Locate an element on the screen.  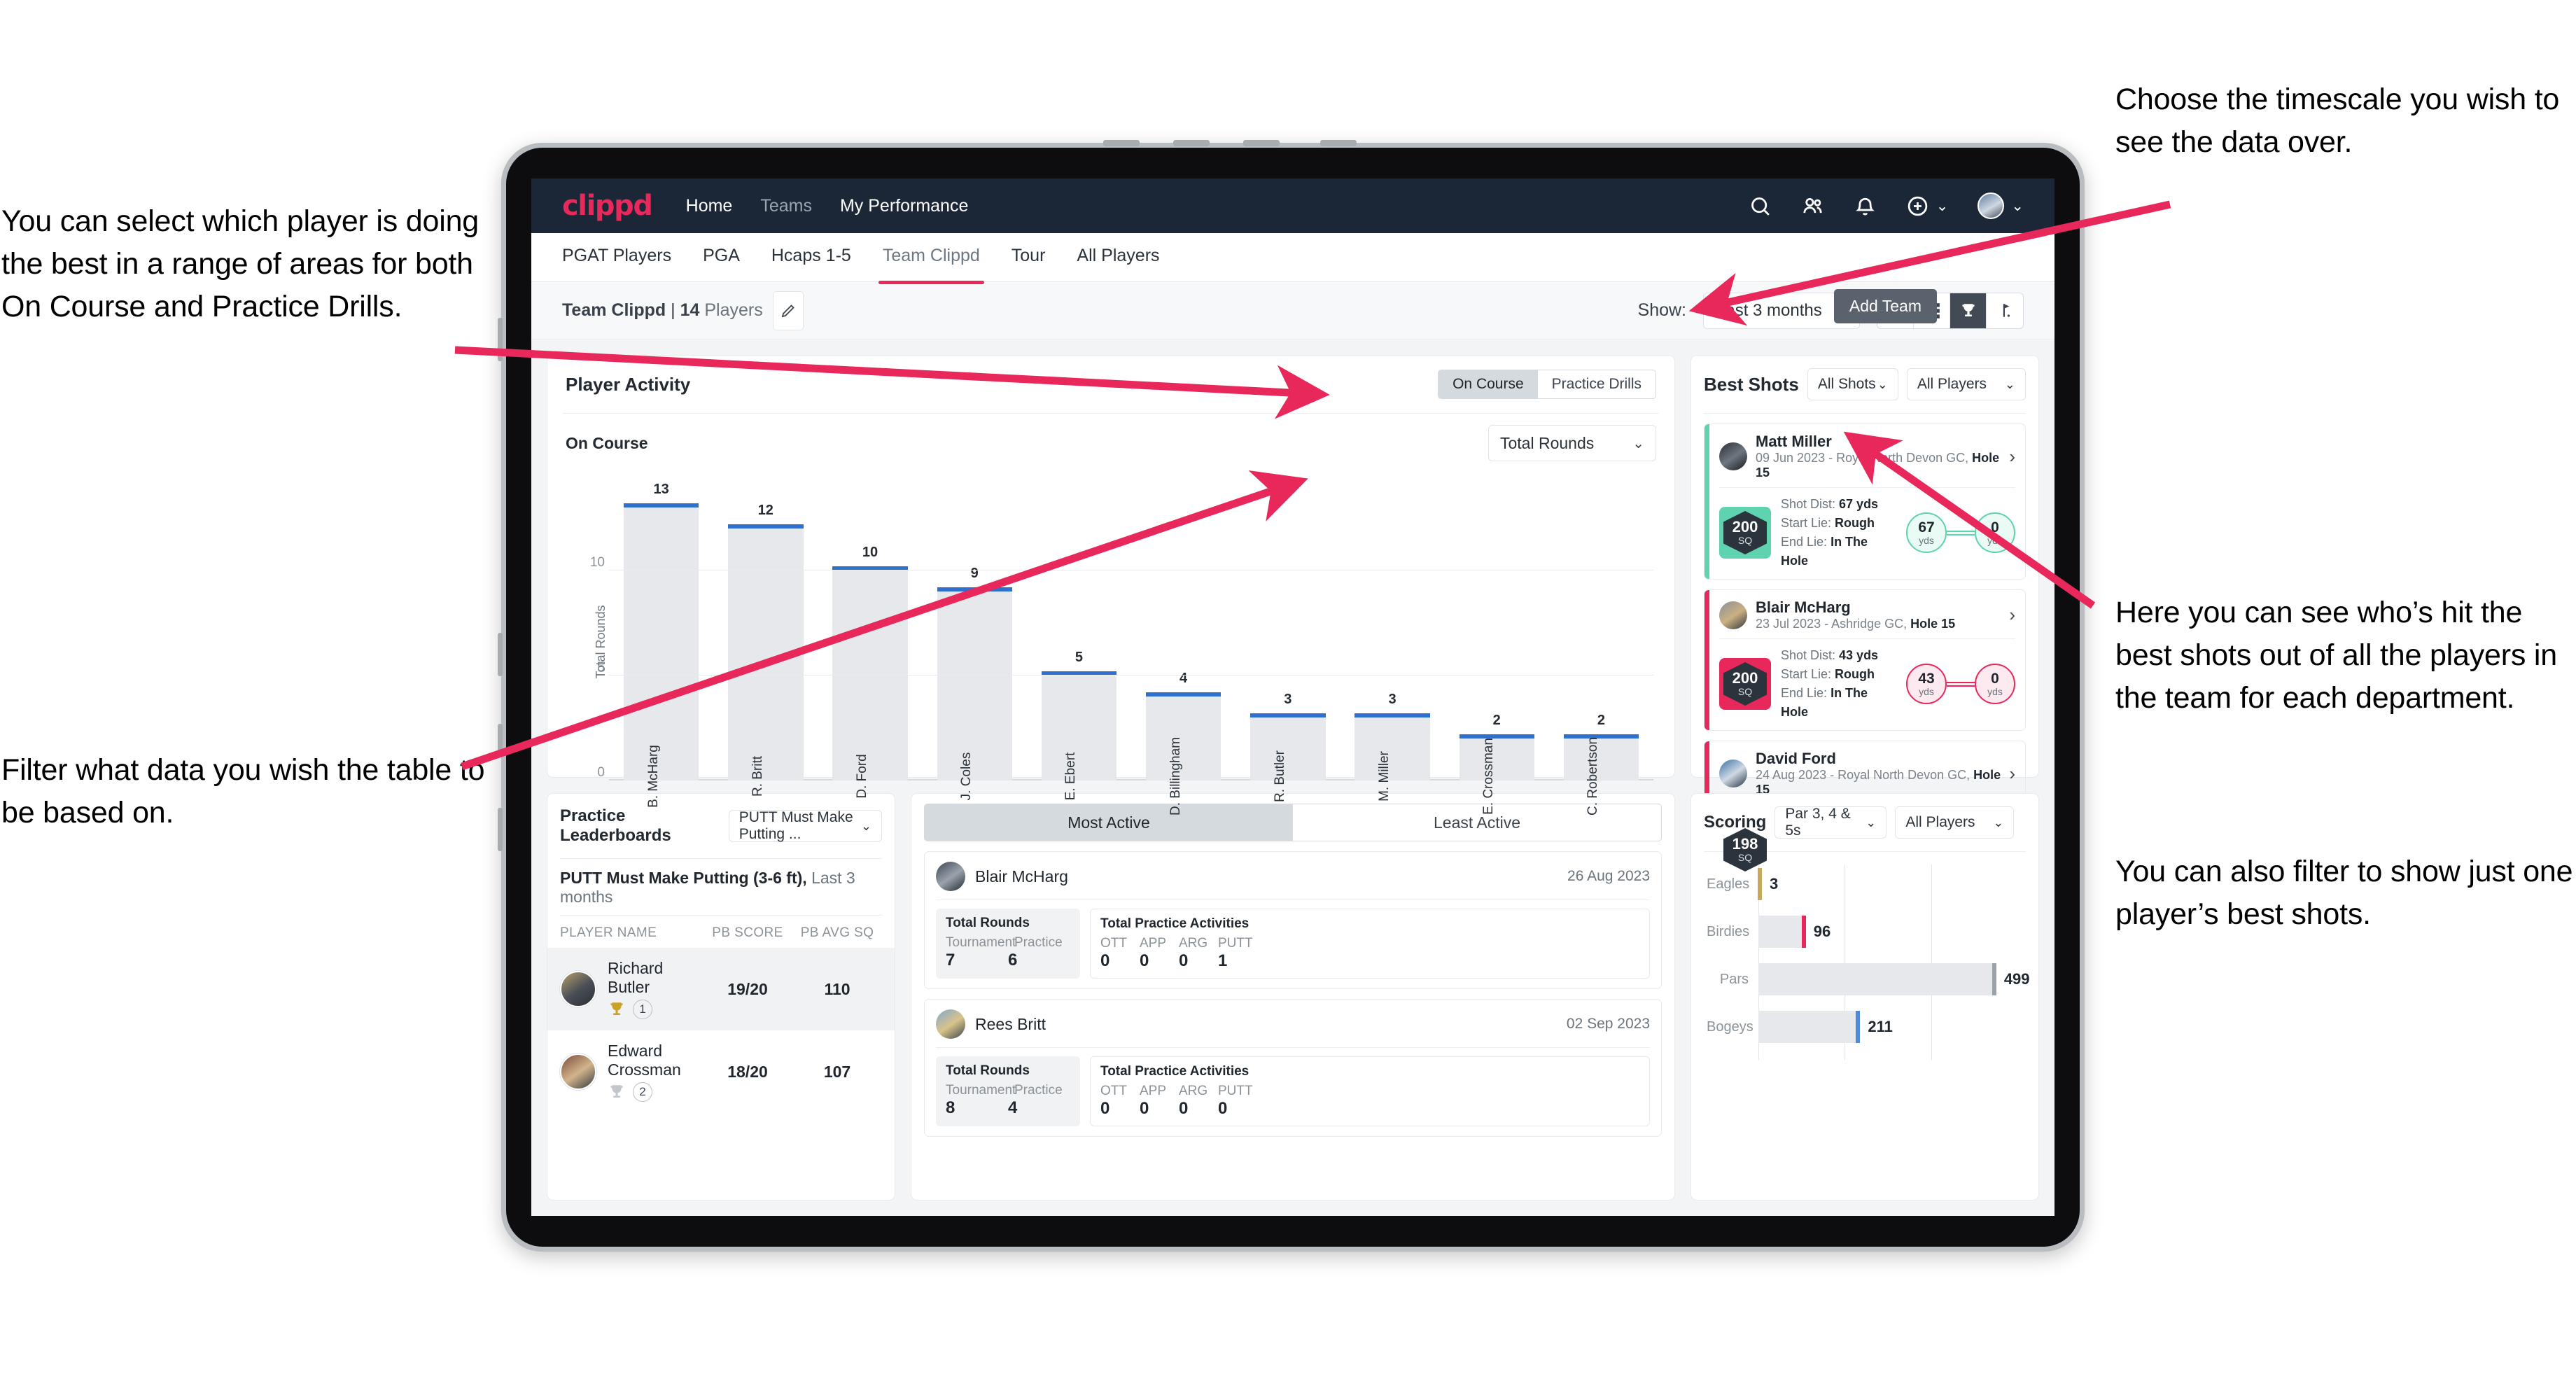
tab-pga: PGA is located at coordinates (721, 257).